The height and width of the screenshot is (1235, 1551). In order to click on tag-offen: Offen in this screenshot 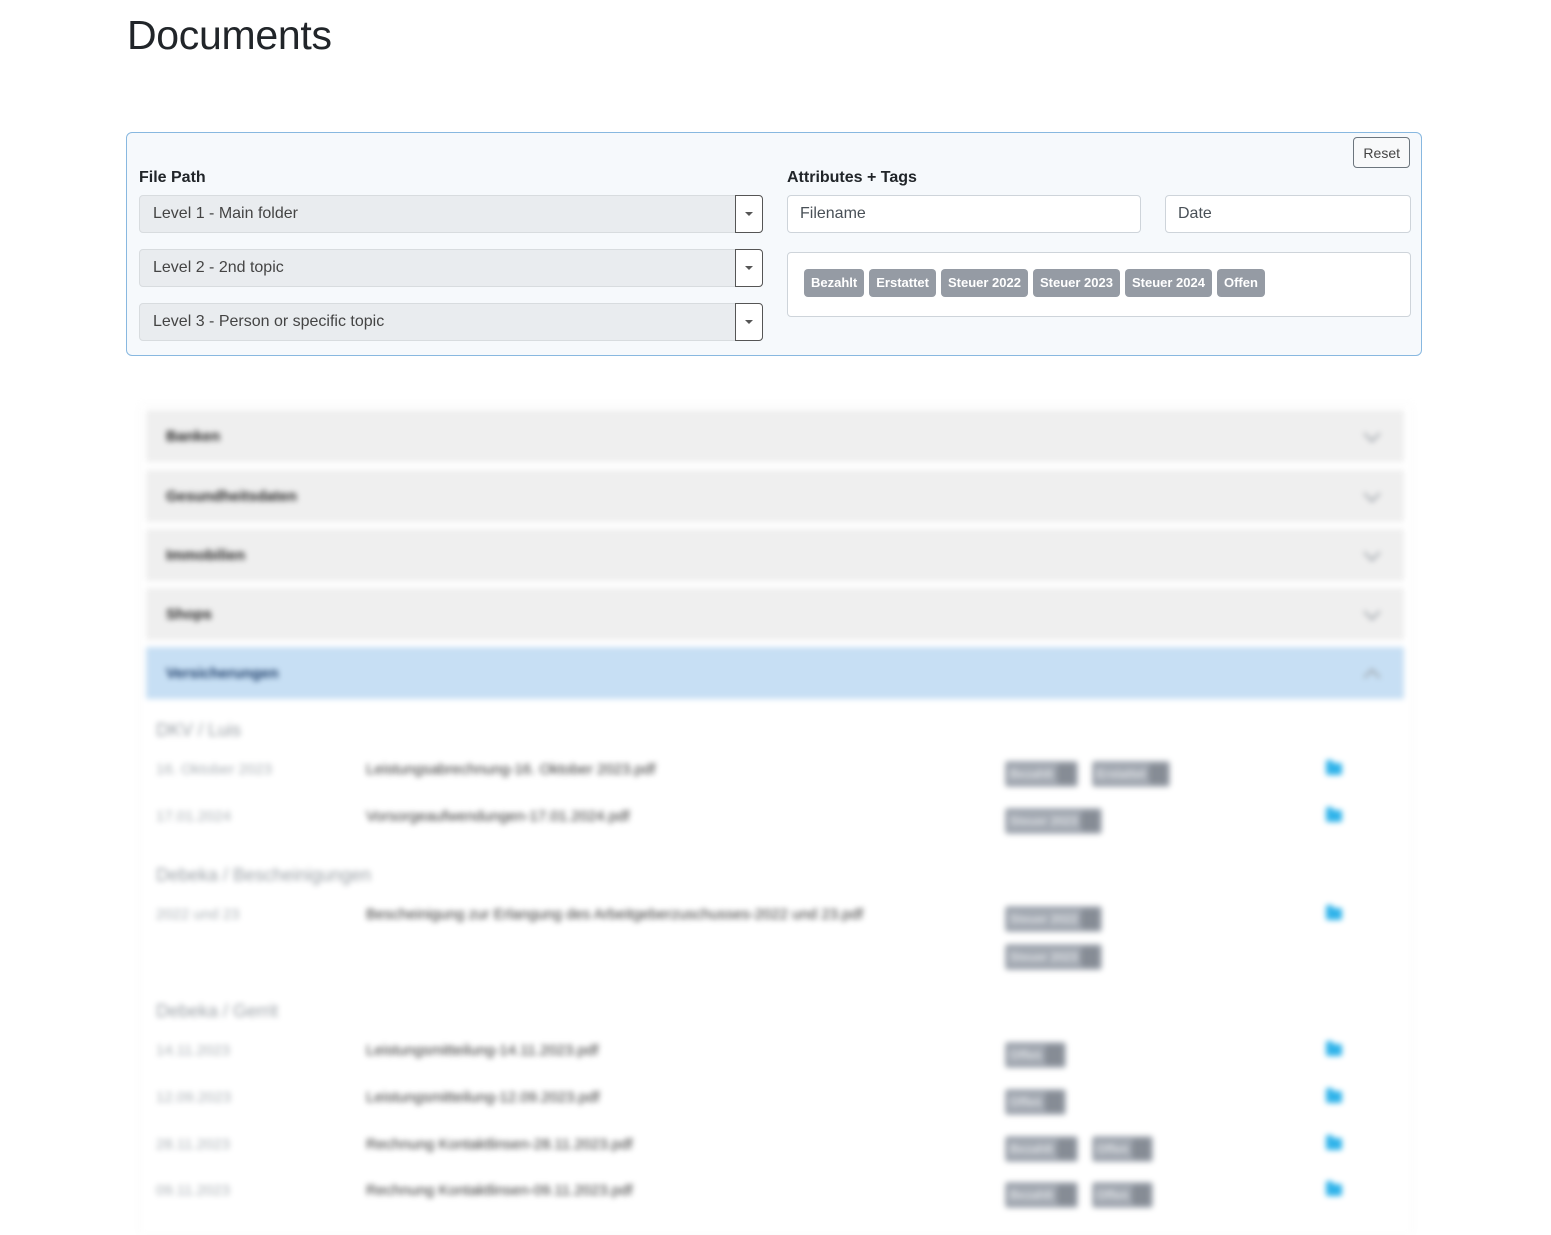, I will do `click(1240, 283)`.